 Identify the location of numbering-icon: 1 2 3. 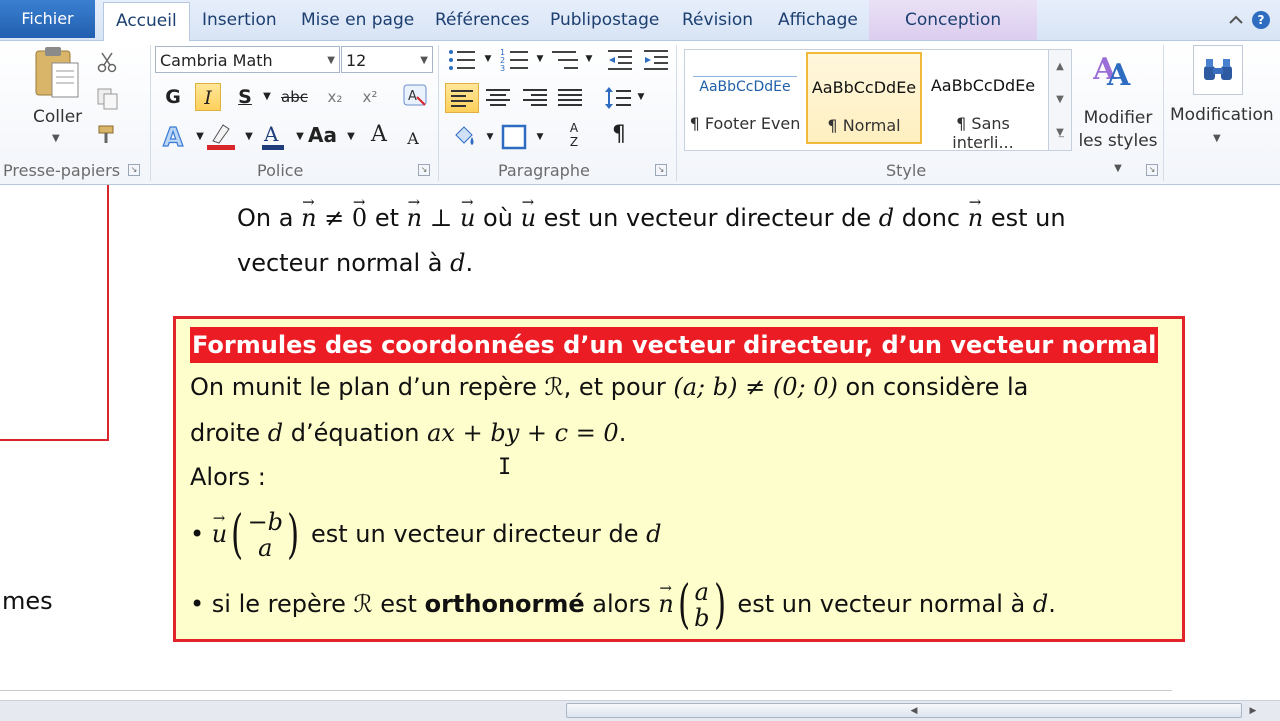
(515, 60).